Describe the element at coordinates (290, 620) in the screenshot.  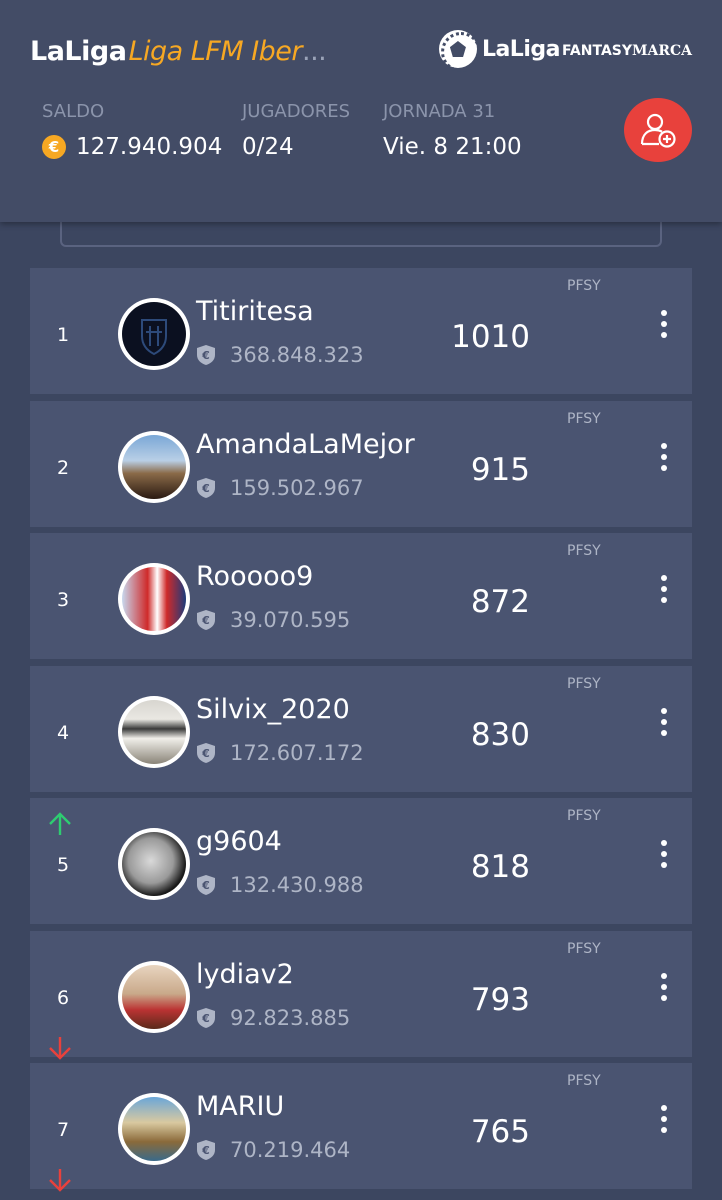
I see `team-value-amount: 39.070.595` at that location.